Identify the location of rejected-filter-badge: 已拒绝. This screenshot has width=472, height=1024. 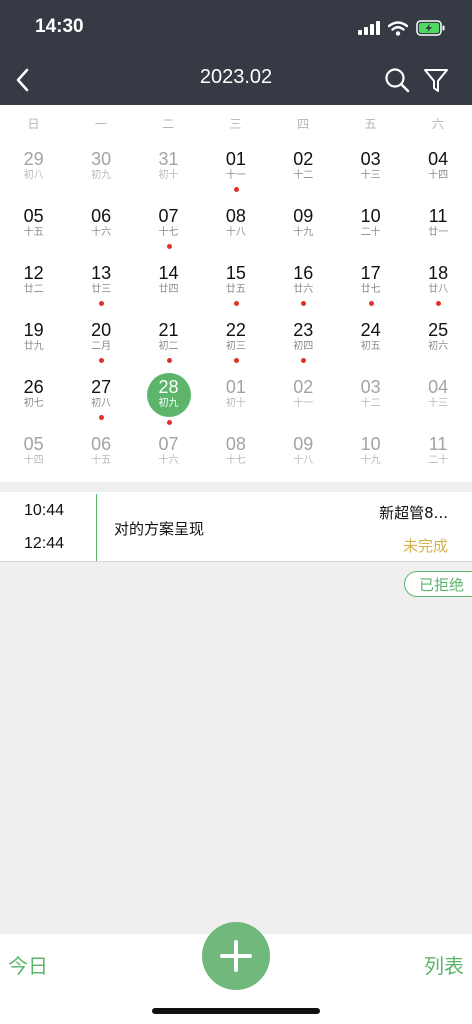
(438, 584).